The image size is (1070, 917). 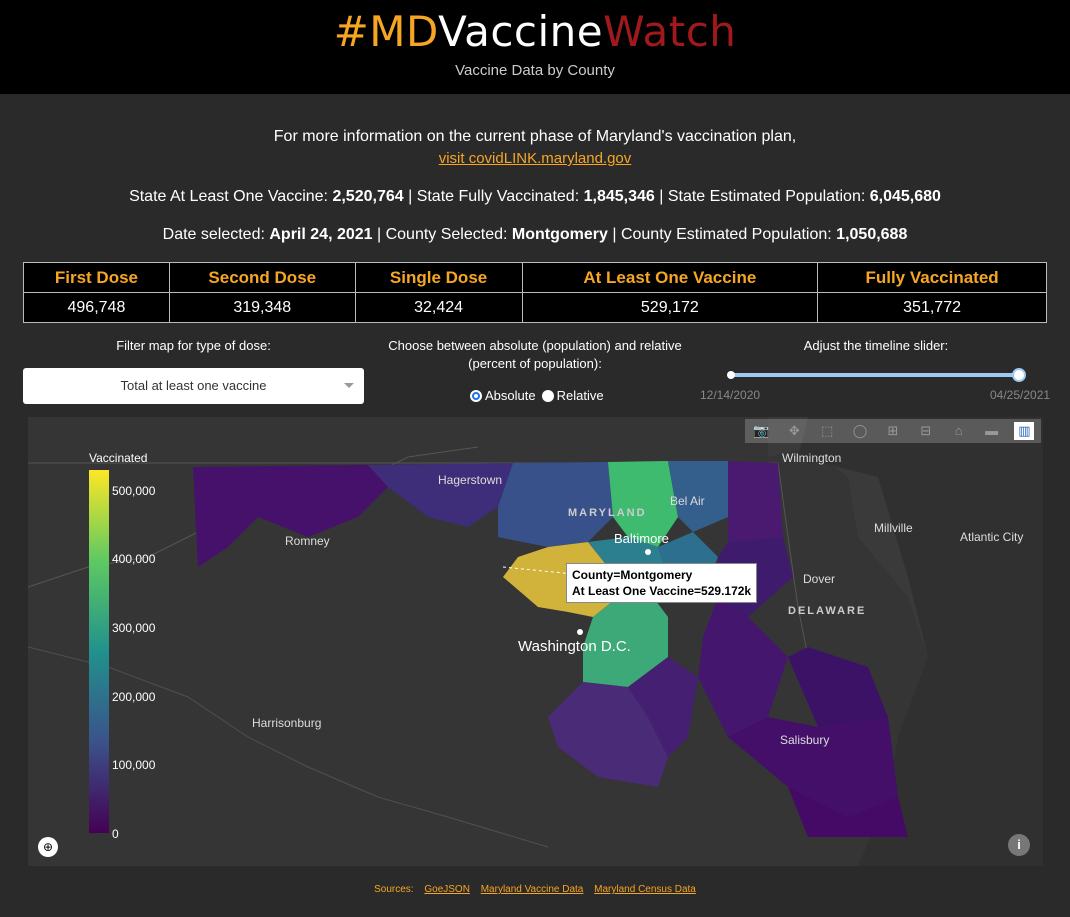 What do you see at coordinates (216, 234) in the screenshot?
I see `date-label: Date selected:` at bounding box center [216, 234].